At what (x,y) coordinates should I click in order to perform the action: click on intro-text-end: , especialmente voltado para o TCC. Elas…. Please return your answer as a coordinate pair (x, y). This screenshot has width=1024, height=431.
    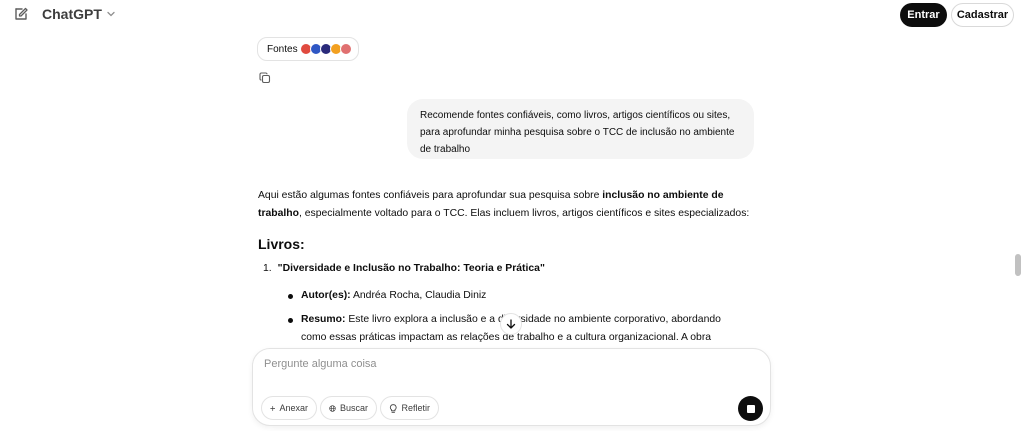
    Looking at the image, I should click on (524, 213).